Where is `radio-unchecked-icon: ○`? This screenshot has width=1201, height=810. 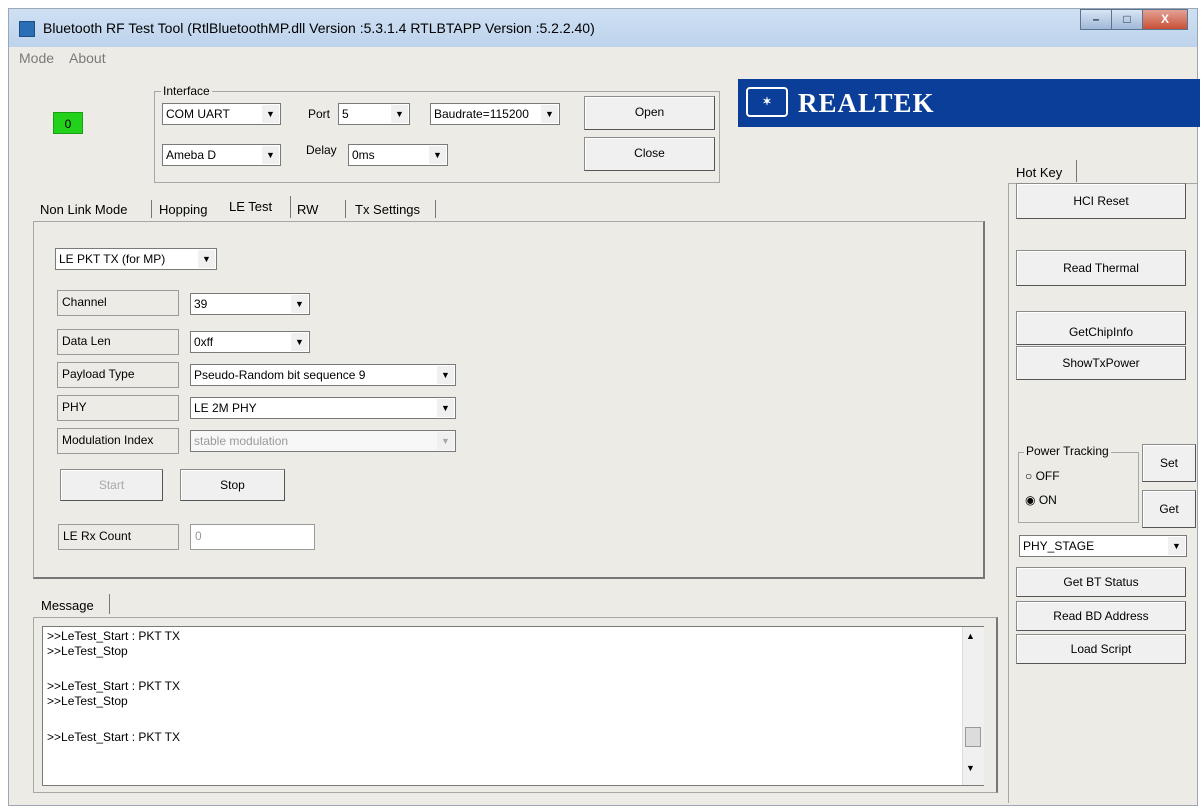
radio-unchecked-icon: ○ is located at coordinates (1029, 476).